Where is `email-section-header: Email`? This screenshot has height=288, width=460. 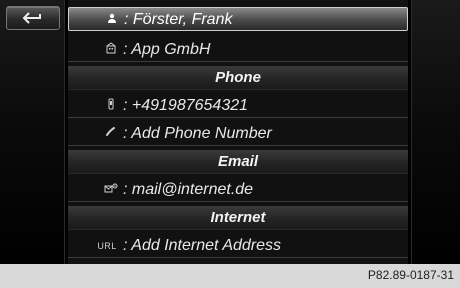 email-section-header: Email is located at coordinates (238, 162).